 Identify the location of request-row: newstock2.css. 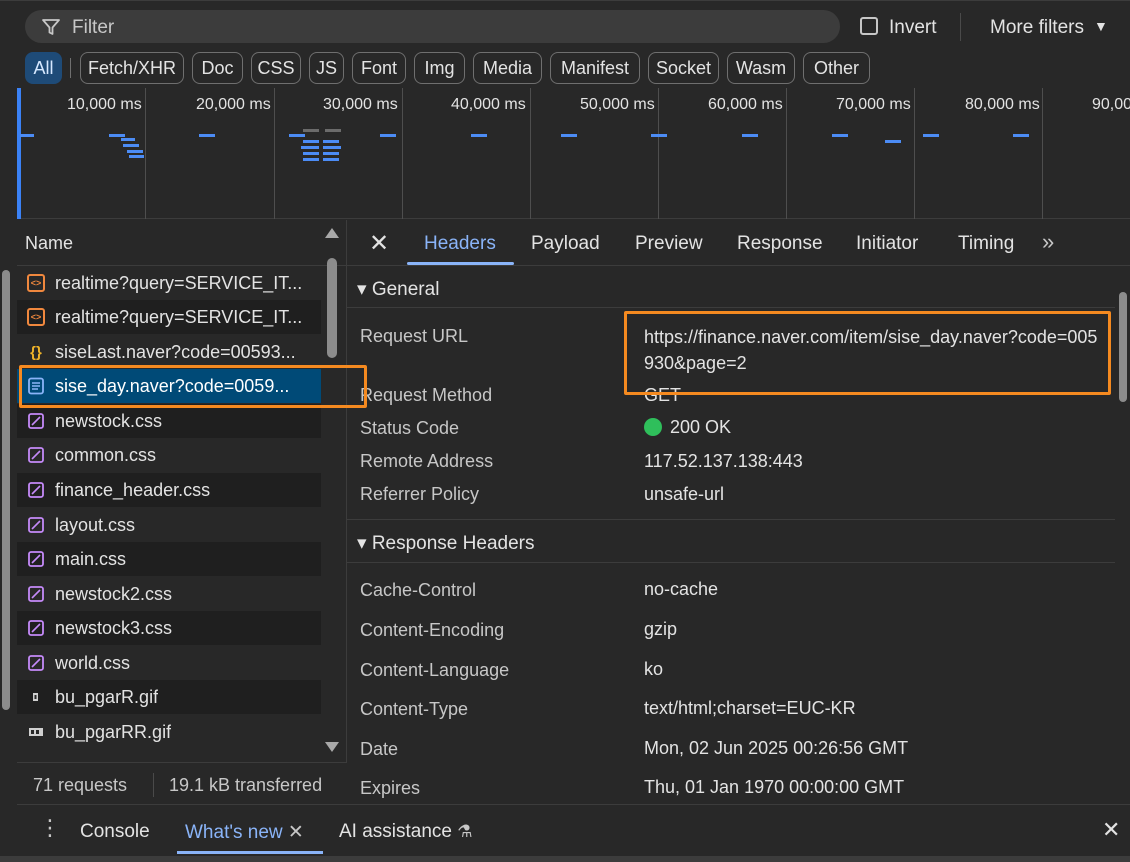
(169, 594).